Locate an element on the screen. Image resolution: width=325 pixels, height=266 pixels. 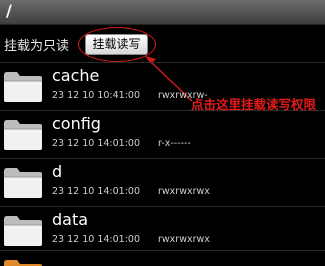
file-name: data is located at coordinates (70, 219).